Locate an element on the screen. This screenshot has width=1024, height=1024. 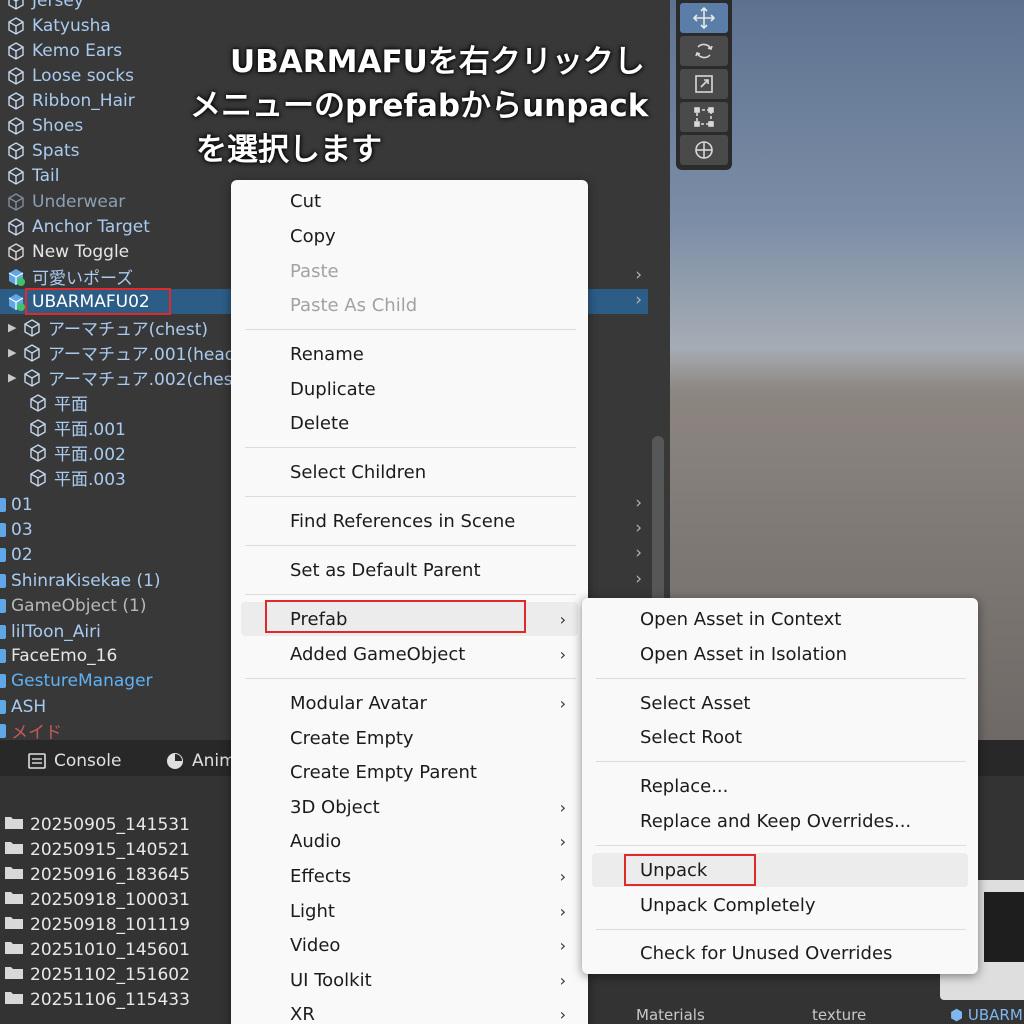
menu-item-light: Light › is located at coordinates (409, 911).